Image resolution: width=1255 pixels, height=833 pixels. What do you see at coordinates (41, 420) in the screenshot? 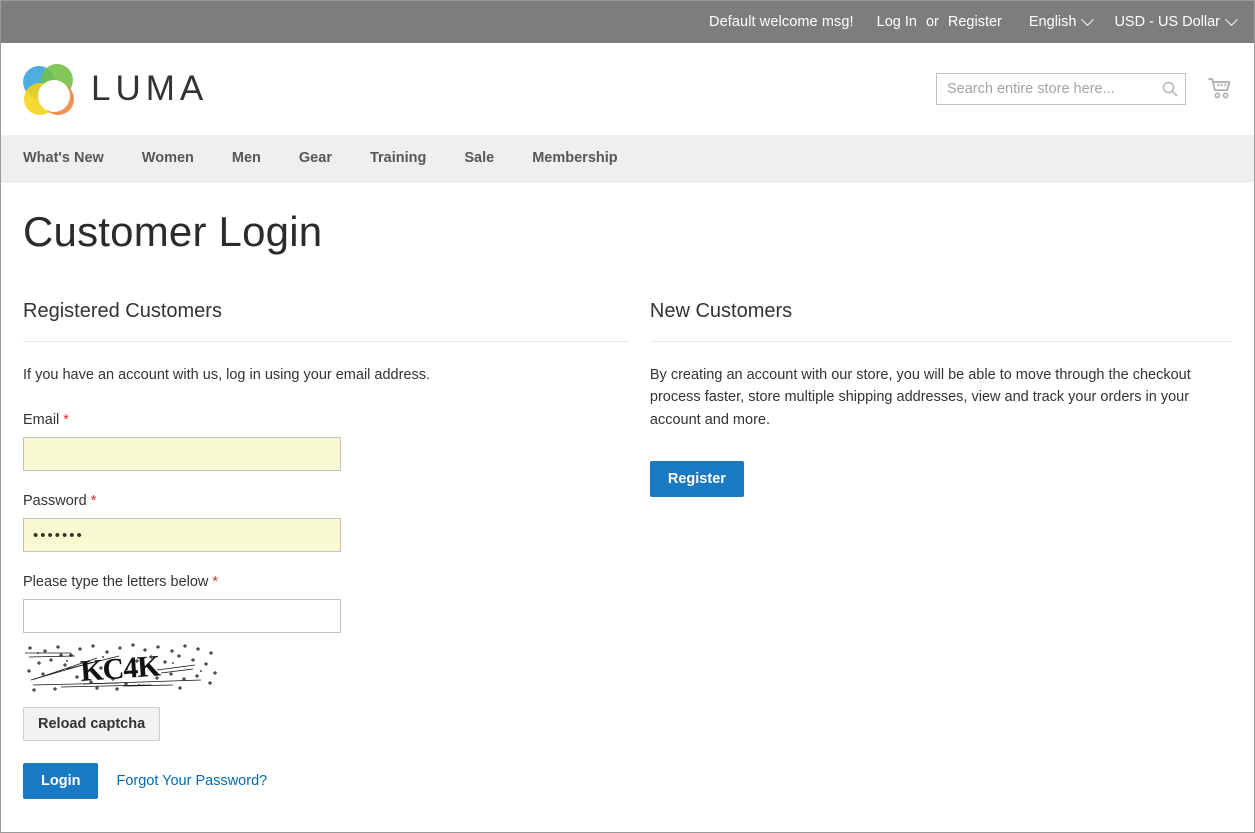
I see `email-label-text: Email` at bounding box center [41, 420].